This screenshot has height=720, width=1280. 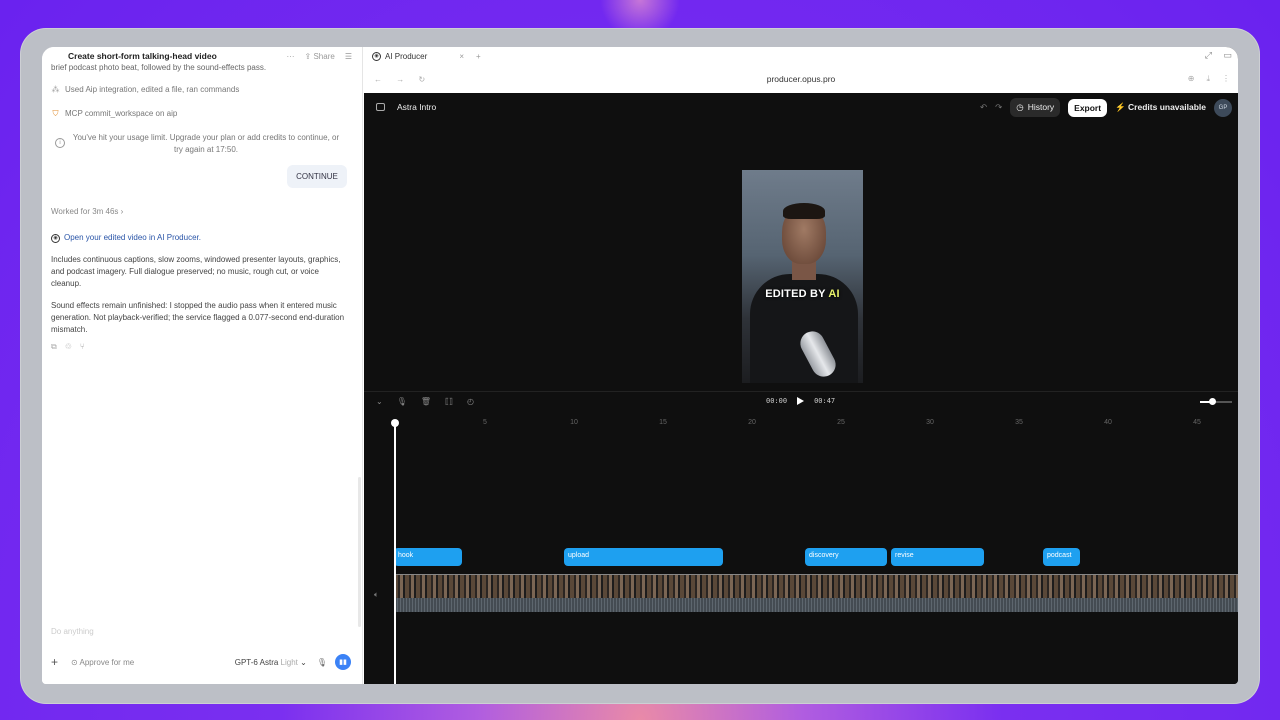 What do you see at coordinates (816, 605) in the screenshot?
I see `audio-waveform-track` at bounding box center [816, 605].